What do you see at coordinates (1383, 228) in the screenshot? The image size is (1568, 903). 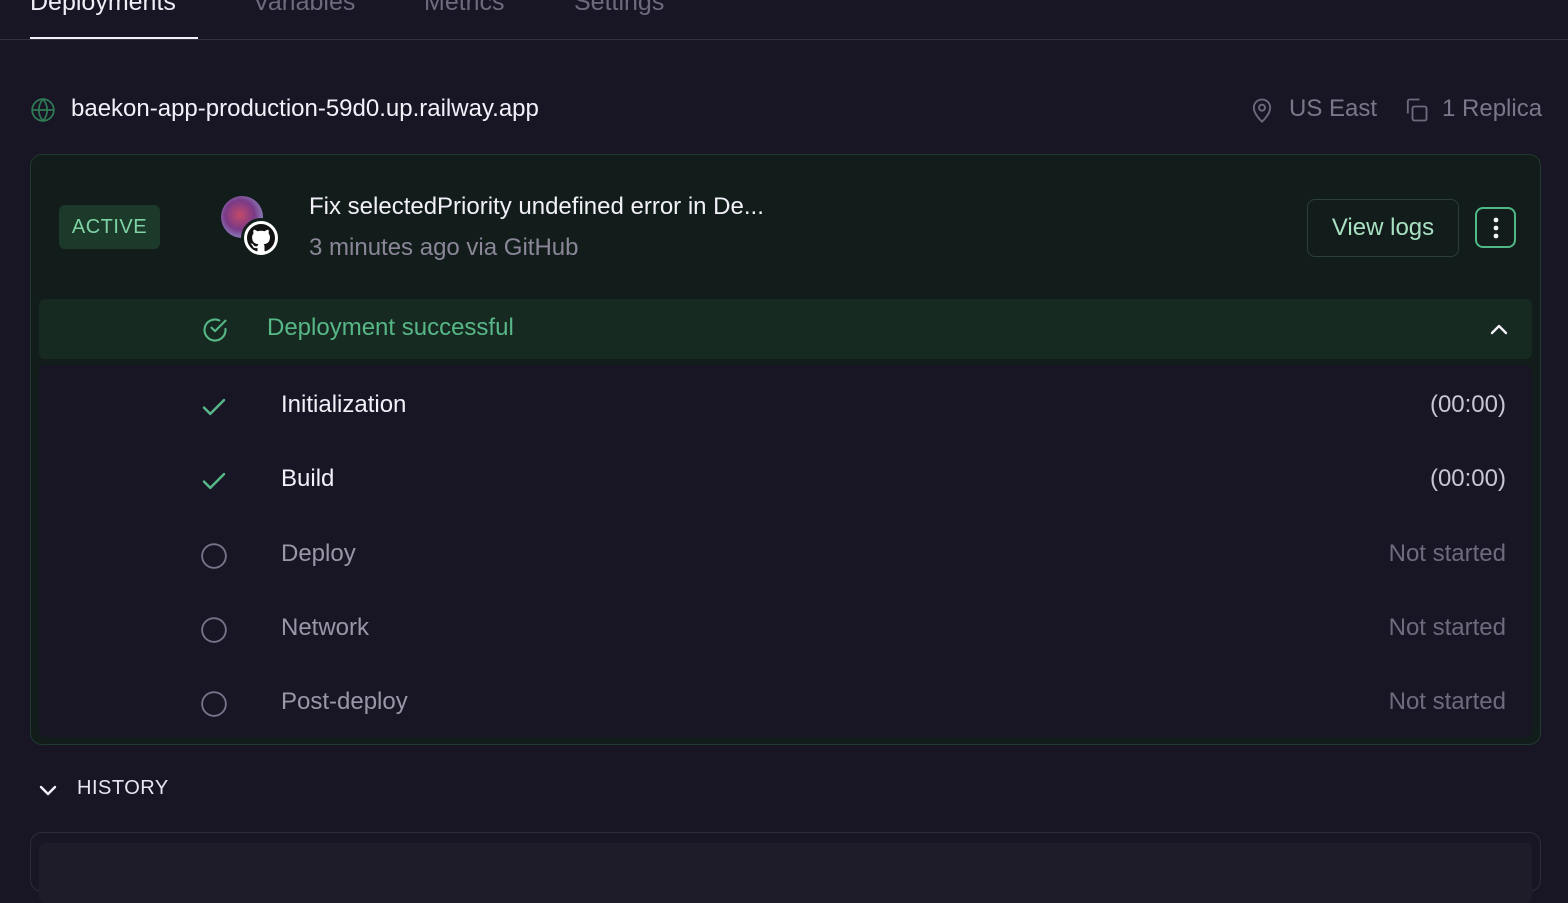 I see `view-logs-button: View logs` at bounding box center [1383, 228].